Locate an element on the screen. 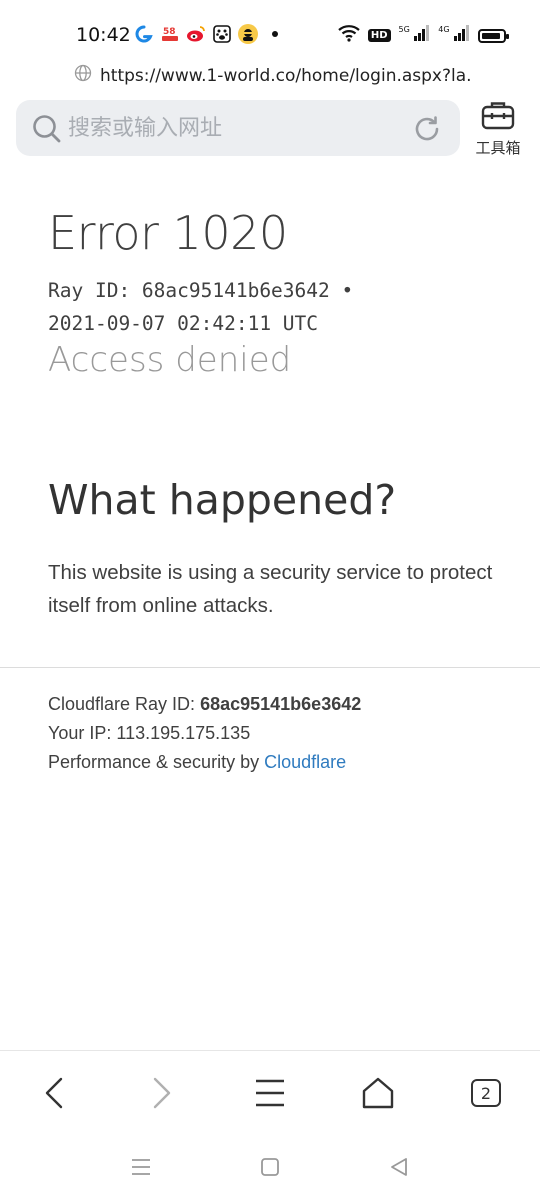 Image resolution: width=540 pixels, height=1200 pixels. system-back-button is located at coordinates (399, 1167).